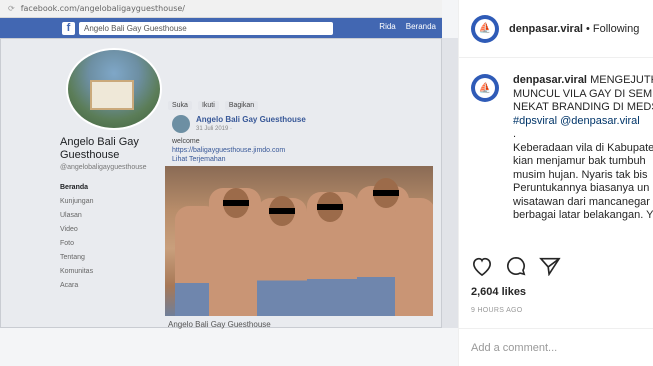 This screenshot has height=366, width=653. What do you see at coordinates (482, 268) in the screenshot?
I see `heart-icon` at bounding box center [482, 268].